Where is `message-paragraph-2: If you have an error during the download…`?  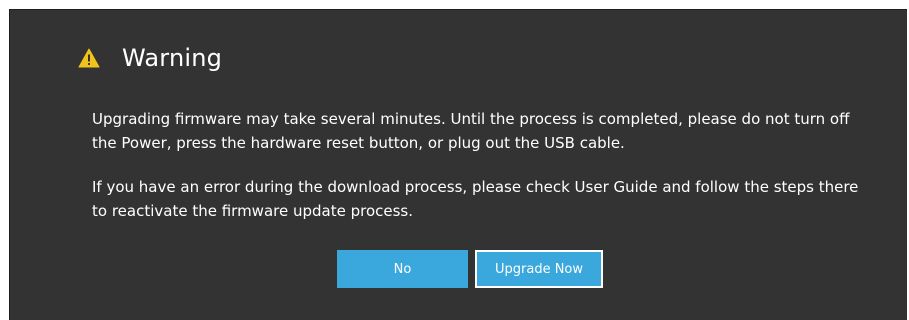 message-paragraph-2: If you have an error during the download… is located at coordinates (475, 199).